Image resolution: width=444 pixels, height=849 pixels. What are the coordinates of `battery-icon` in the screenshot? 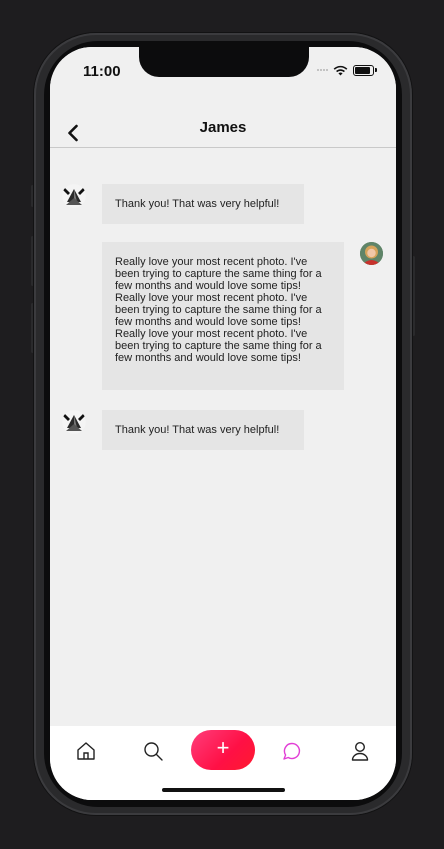 It's located at (365, 70).